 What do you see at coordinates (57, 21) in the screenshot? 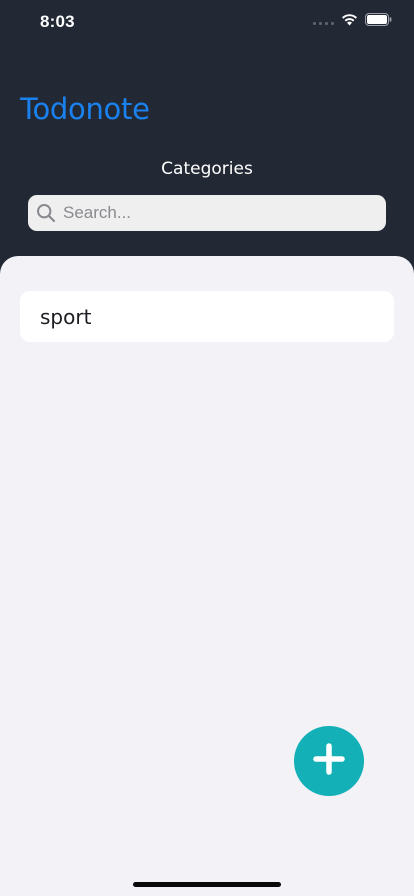
I see `status-time: 8:03` at bounding box center [57, 21].